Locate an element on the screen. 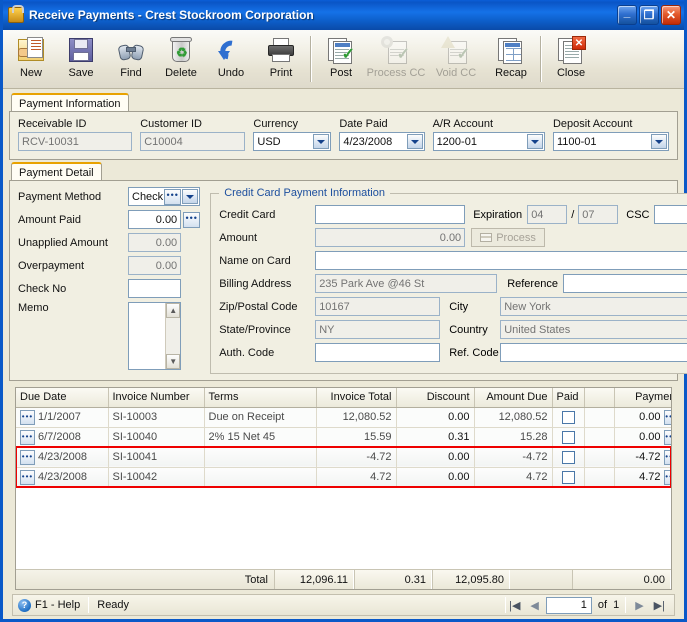 This screenshot has height=622, width=687. cell-invoice-total: 12,080.52 is located at coordinates (356, 417).